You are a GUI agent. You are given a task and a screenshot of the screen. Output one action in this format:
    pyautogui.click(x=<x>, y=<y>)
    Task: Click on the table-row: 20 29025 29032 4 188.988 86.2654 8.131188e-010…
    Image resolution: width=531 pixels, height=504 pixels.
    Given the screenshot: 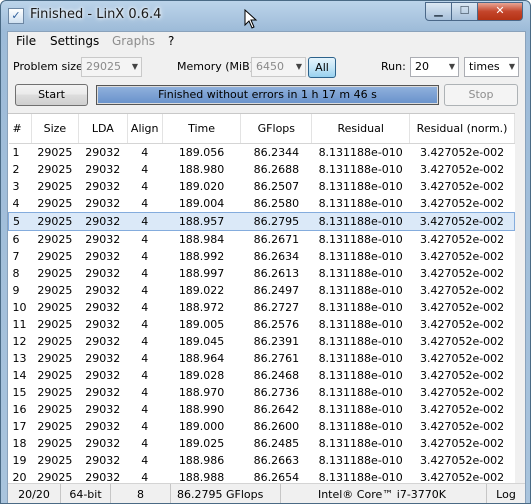 What is the action you would take?
    pyautogui.click(x=262, y=476)
    